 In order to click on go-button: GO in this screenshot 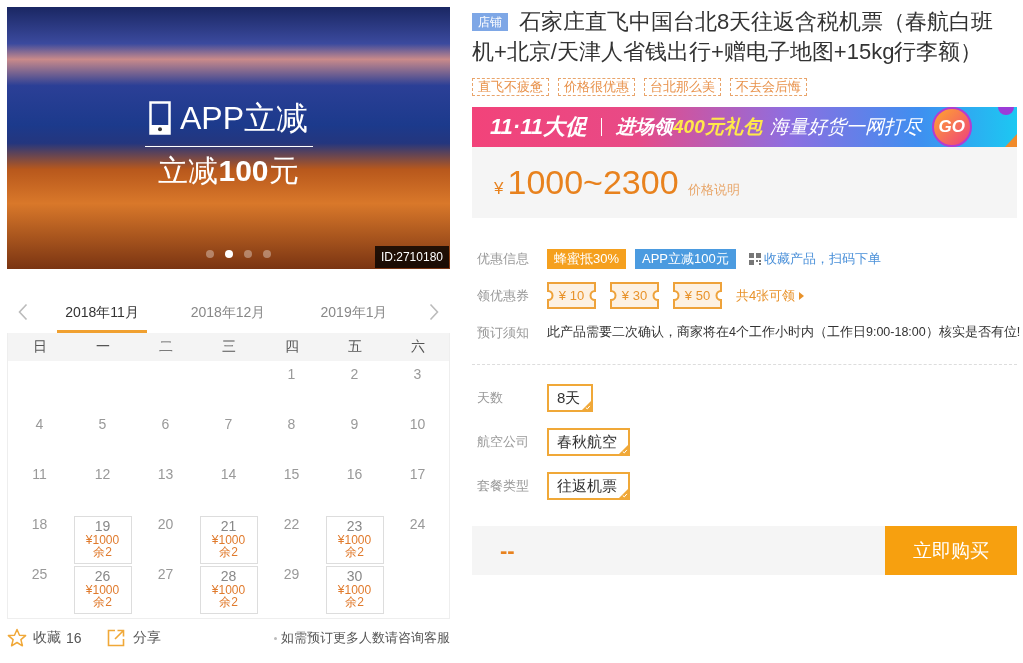, I will do `click(951, 127)`.